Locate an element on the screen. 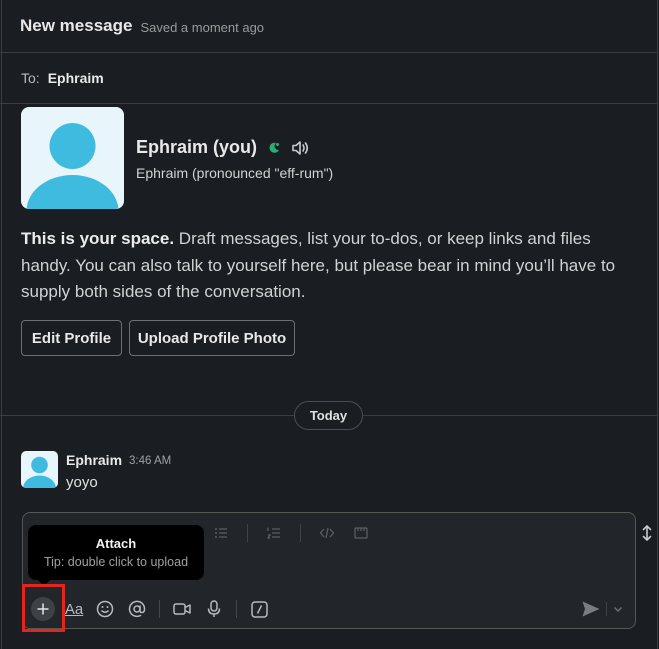 The image size is (659, 649). shortcuts-button is located at coordinates (259, 609).